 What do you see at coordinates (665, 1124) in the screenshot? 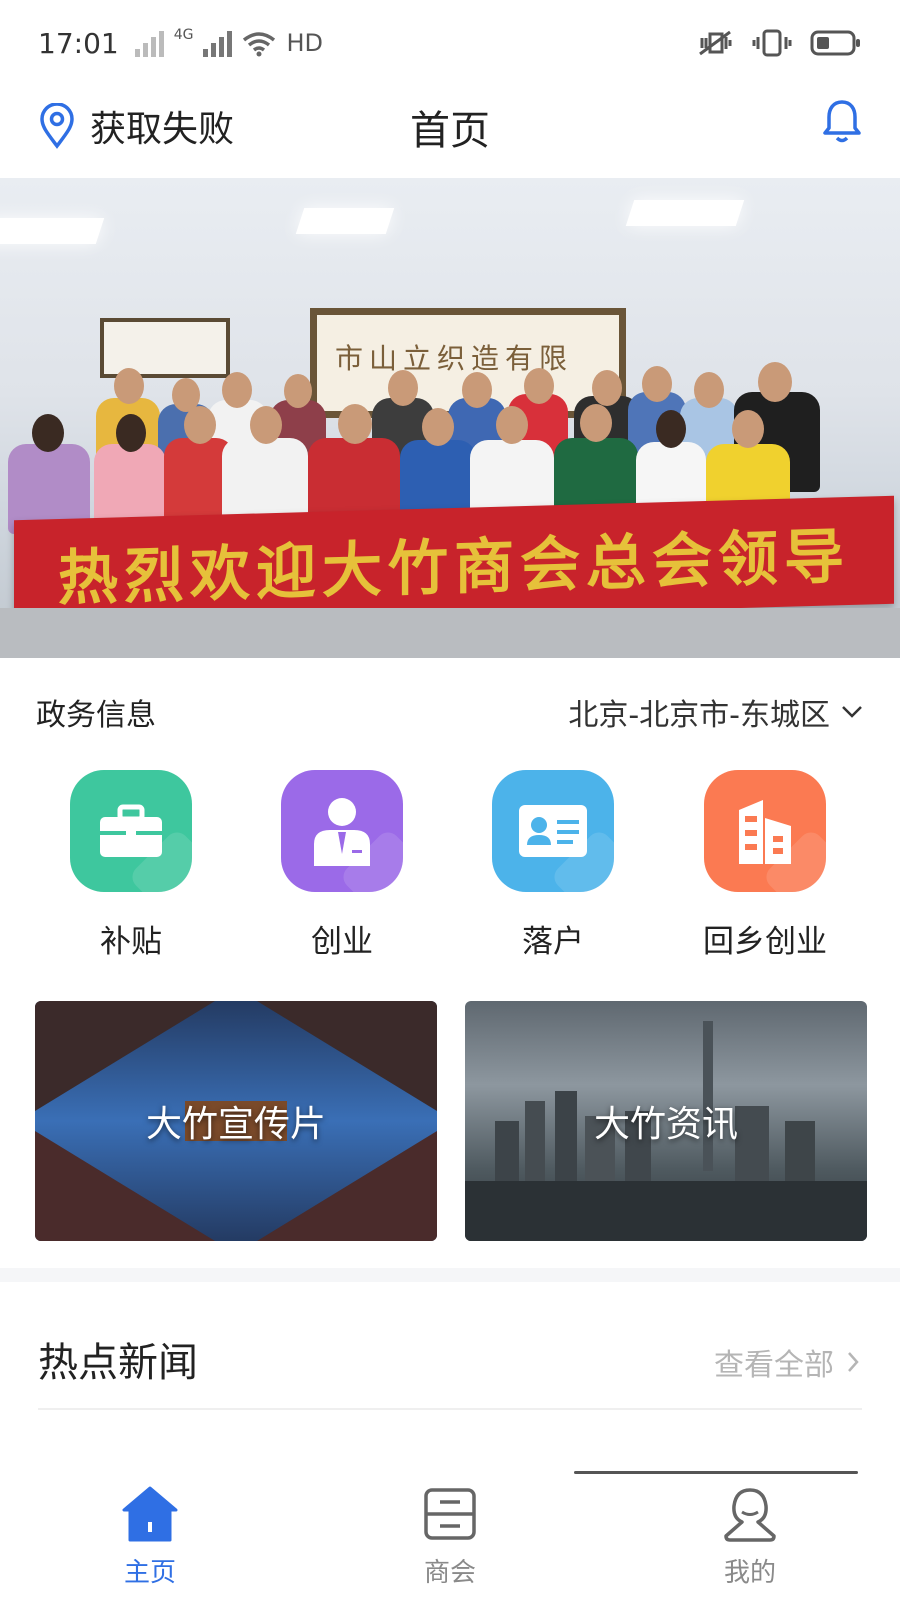
I see `card-label: 大竹资讯` at bounding box center [665, 1124].